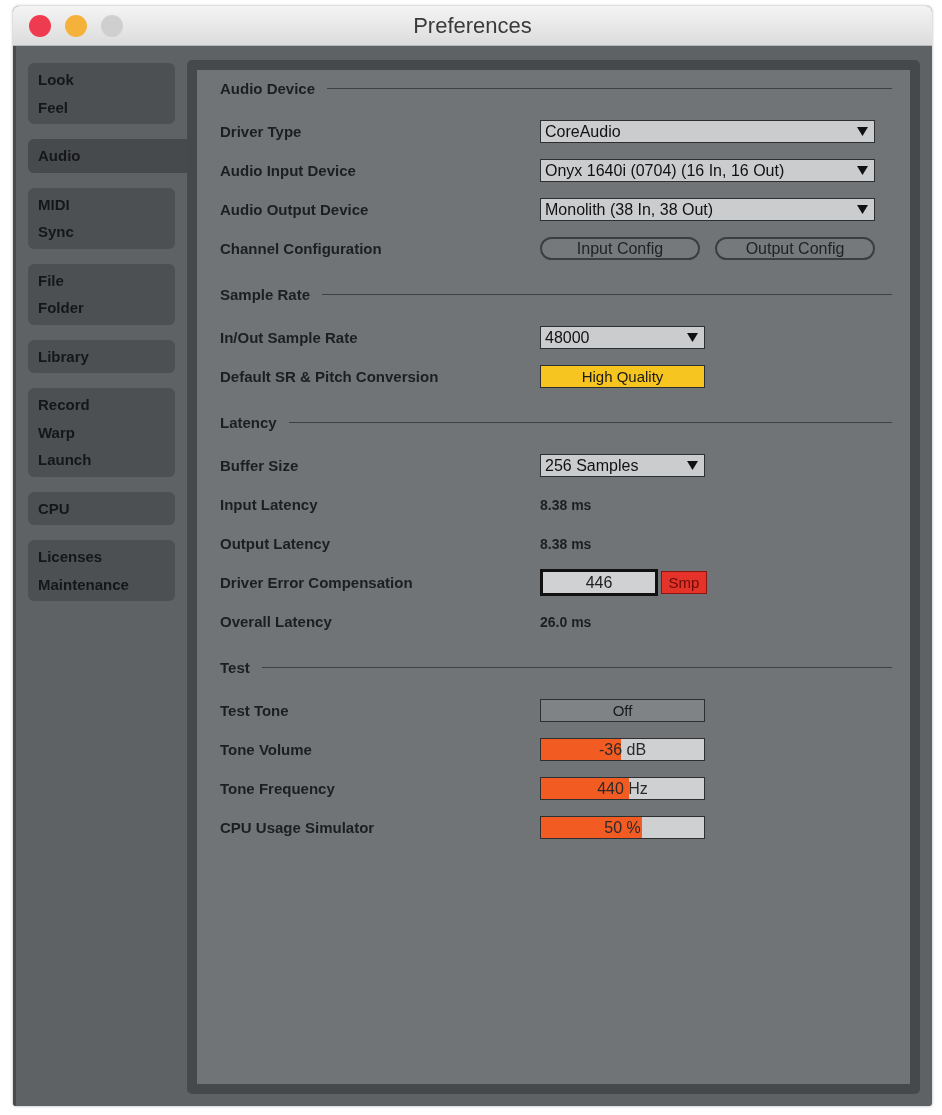 The height and width of the screenshot is (1115, 942). I want to click on setting-label: Input Latency, so click(269, 504).